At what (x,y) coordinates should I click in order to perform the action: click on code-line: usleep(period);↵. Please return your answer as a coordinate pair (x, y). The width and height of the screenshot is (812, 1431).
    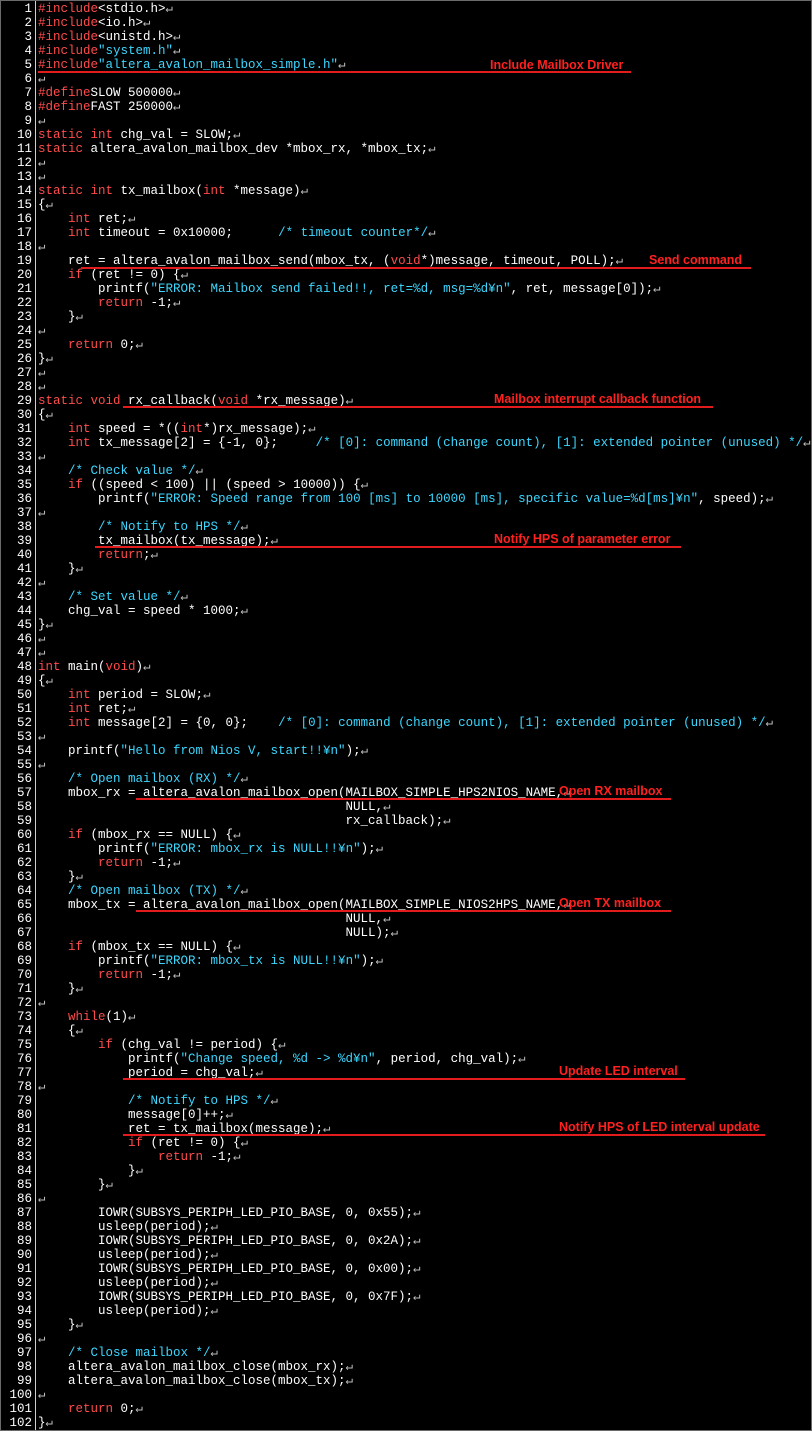
    Looking at the image, I should click on (128, 1283).